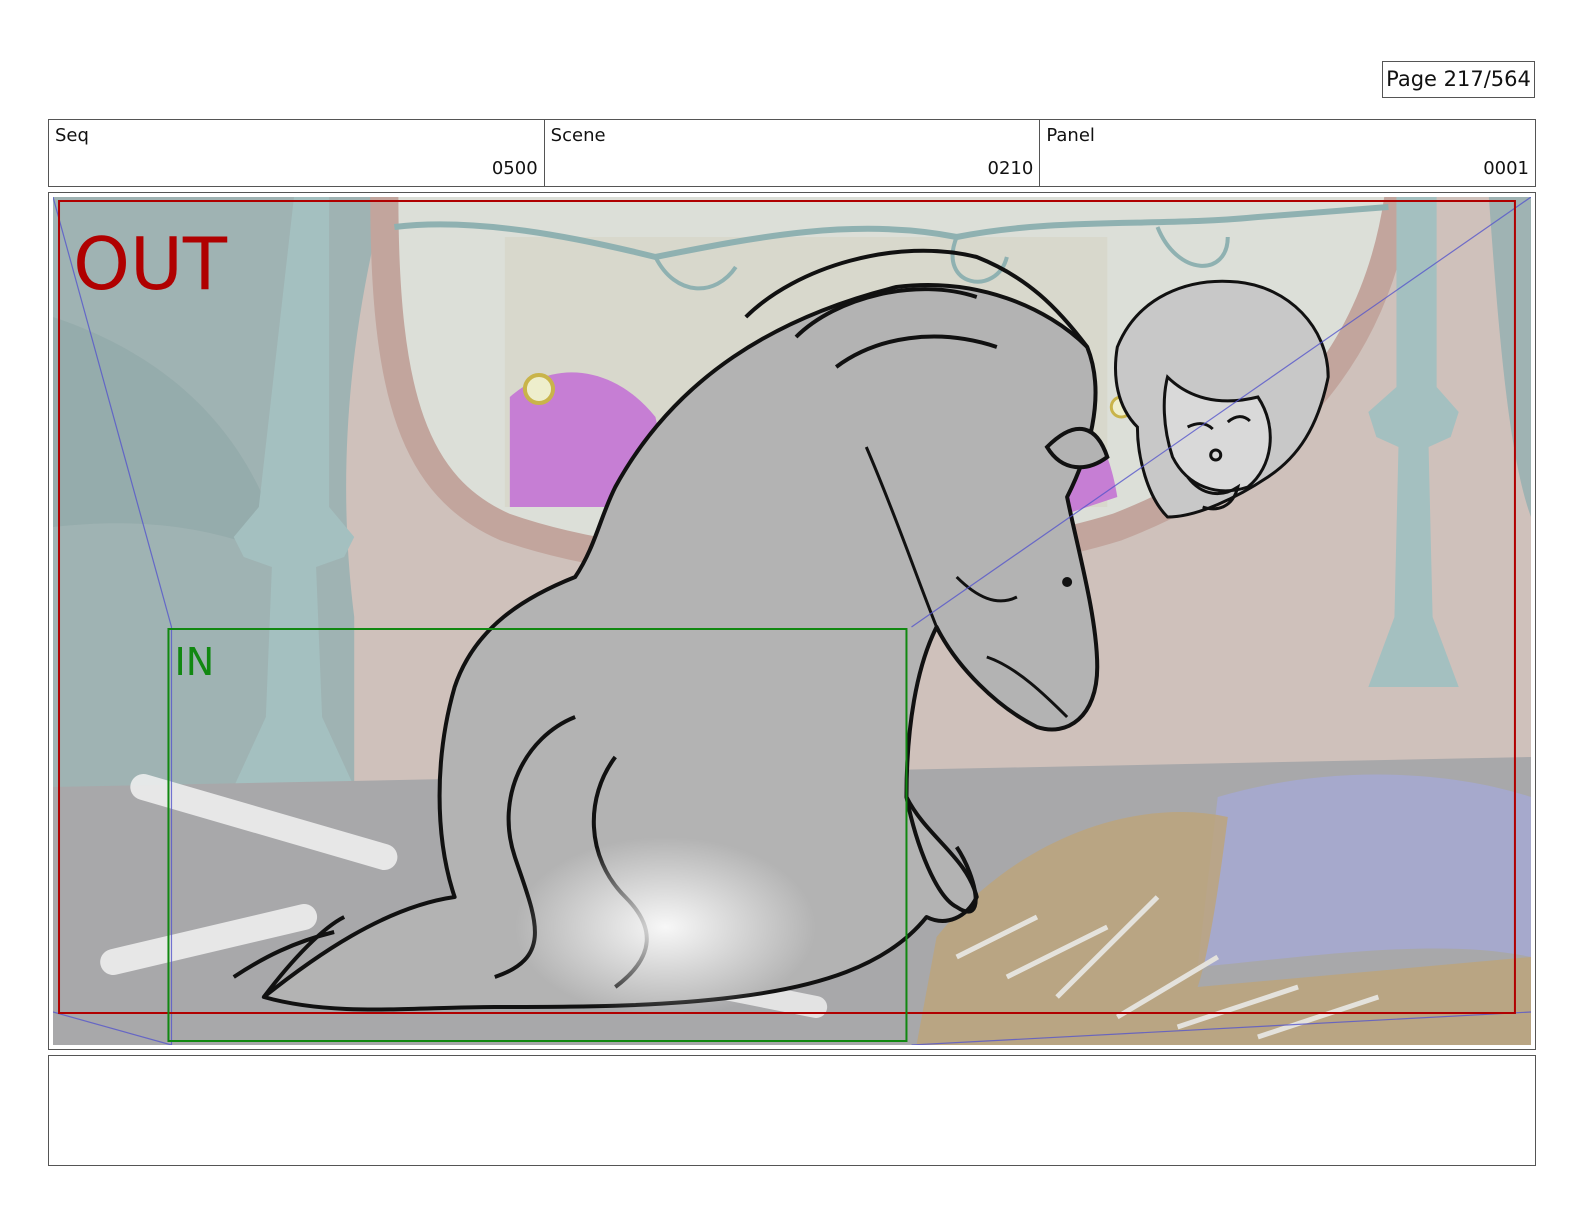 The image size is (1584, 1224). Describe the element at coordinates (1287, 153) in the screenshot. I see `panel-cell: Panel 0001` at that location.